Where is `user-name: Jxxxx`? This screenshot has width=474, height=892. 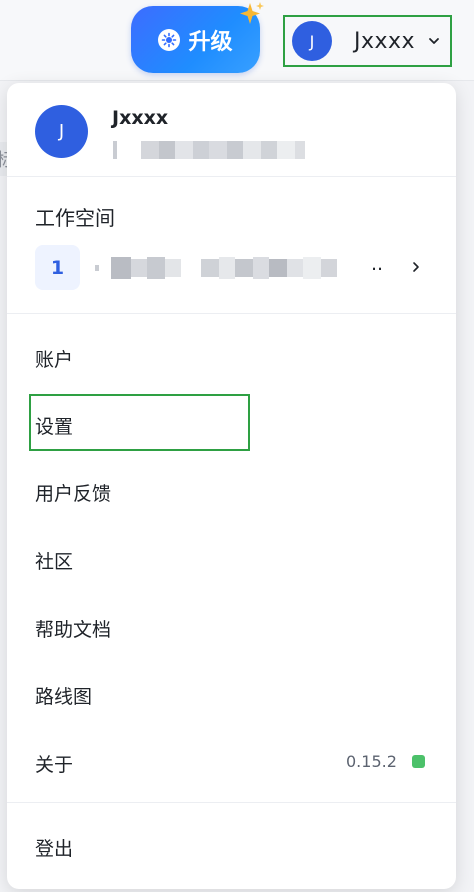 user-name: Jxxxx is located at coordinates (385, 41).